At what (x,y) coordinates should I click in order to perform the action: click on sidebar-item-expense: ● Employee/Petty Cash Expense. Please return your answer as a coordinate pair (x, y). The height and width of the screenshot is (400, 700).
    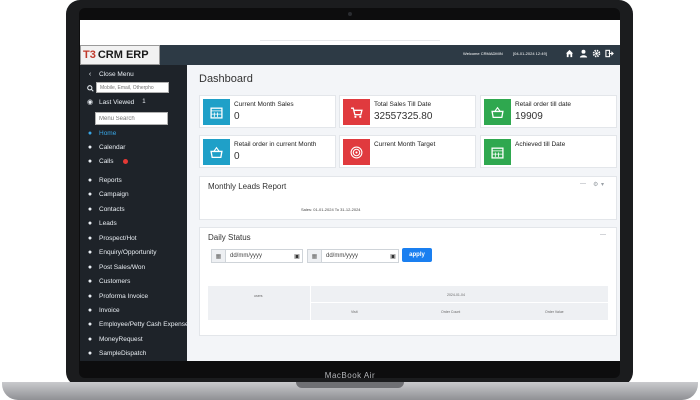
    Looking at the image, I should click on (137, 324).